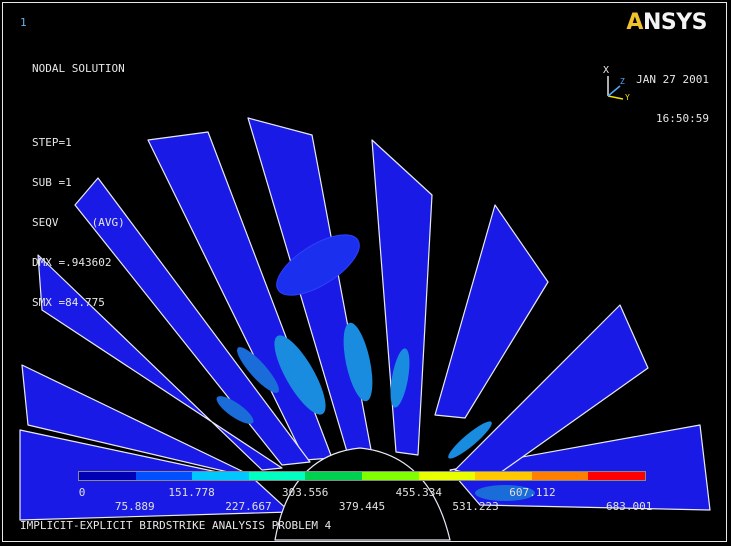 The image size is (731, 546). Describe the element at coordinates (134, 506) in the screenshot. I see `legend-label-bottom: 75.889` at that location.